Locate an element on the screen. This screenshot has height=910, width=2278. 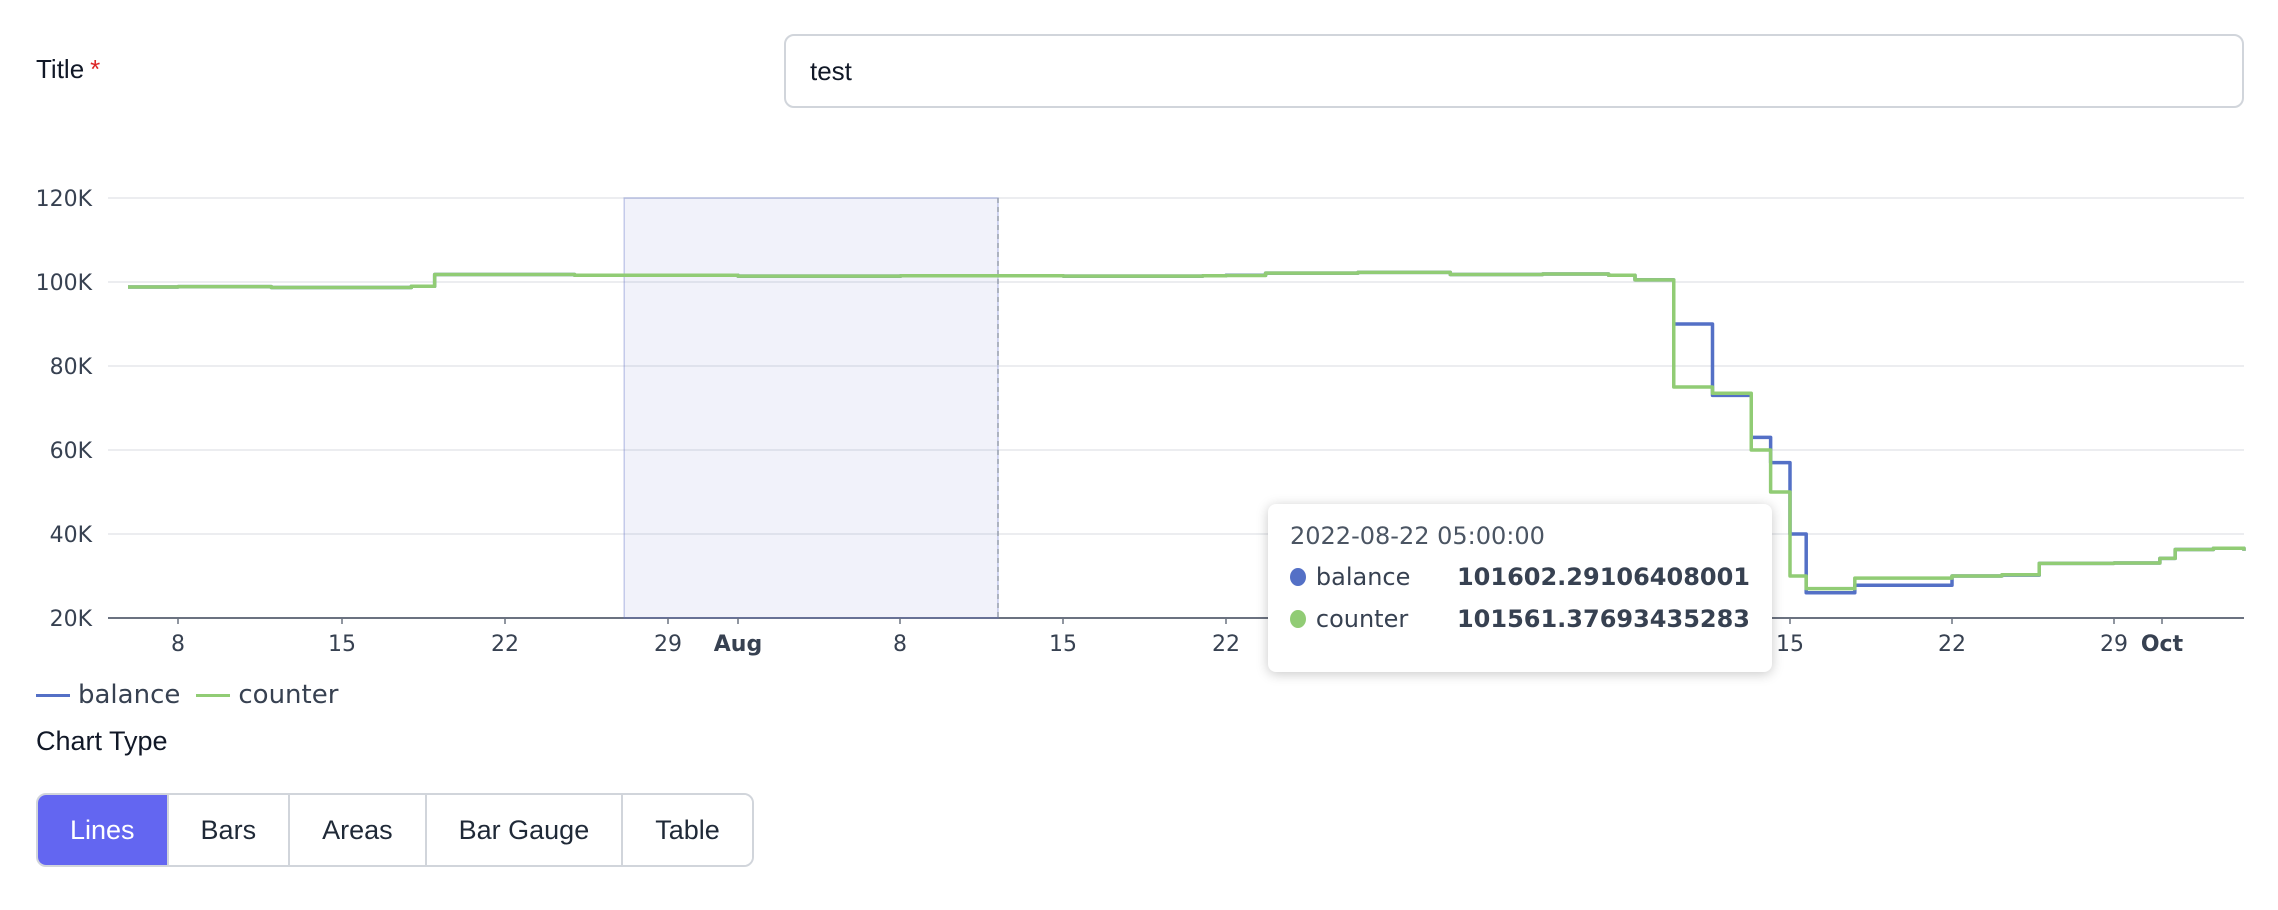
chart-type-label: Chart Type is located at coordinates (102, 741).